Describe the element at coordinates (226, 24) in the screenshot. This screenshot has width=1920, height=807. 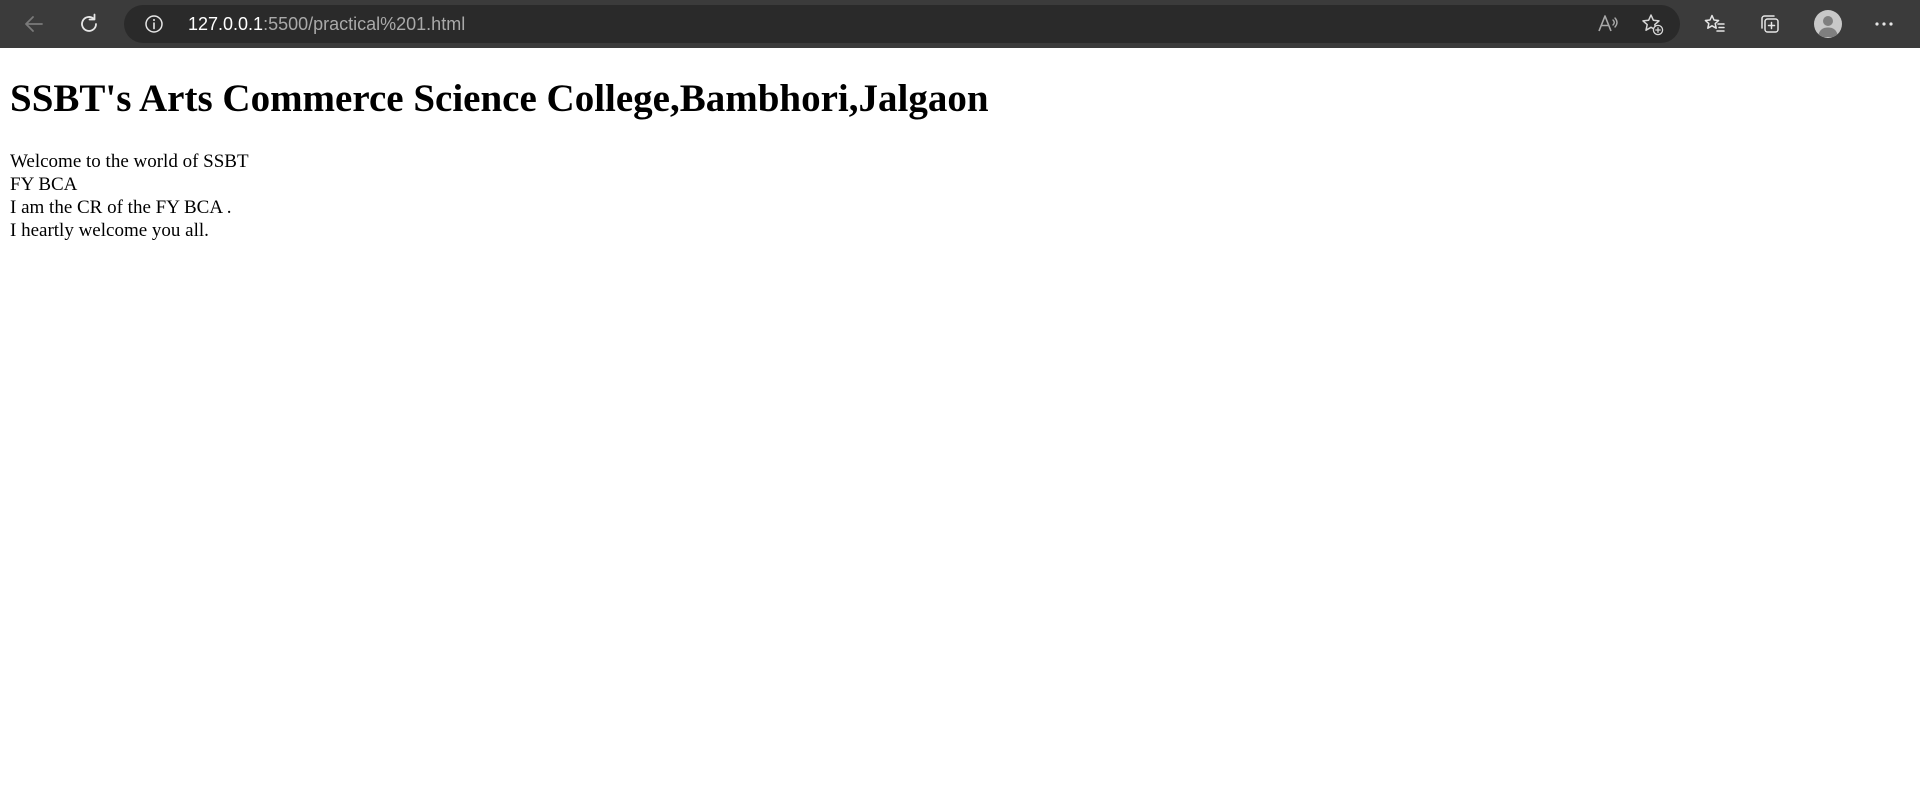
I see `url-host: 127.0.0.1` at that location.